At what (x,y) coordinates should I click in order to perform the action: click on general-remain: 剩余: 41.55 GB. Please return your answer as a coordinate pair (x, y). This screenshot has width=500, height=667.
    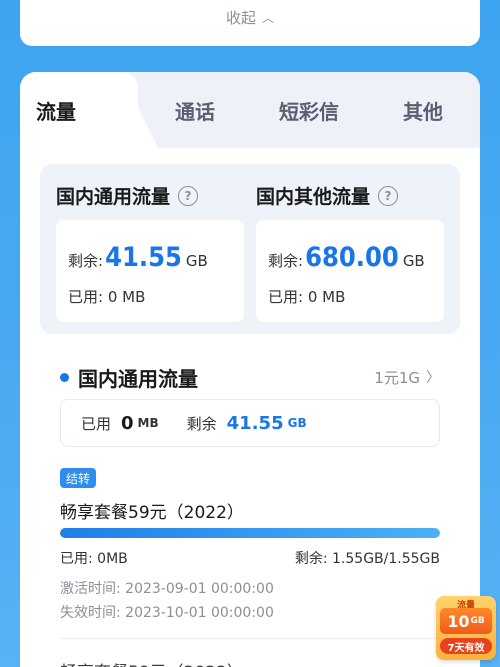
    Looking at the image, I should click on (138, 257).